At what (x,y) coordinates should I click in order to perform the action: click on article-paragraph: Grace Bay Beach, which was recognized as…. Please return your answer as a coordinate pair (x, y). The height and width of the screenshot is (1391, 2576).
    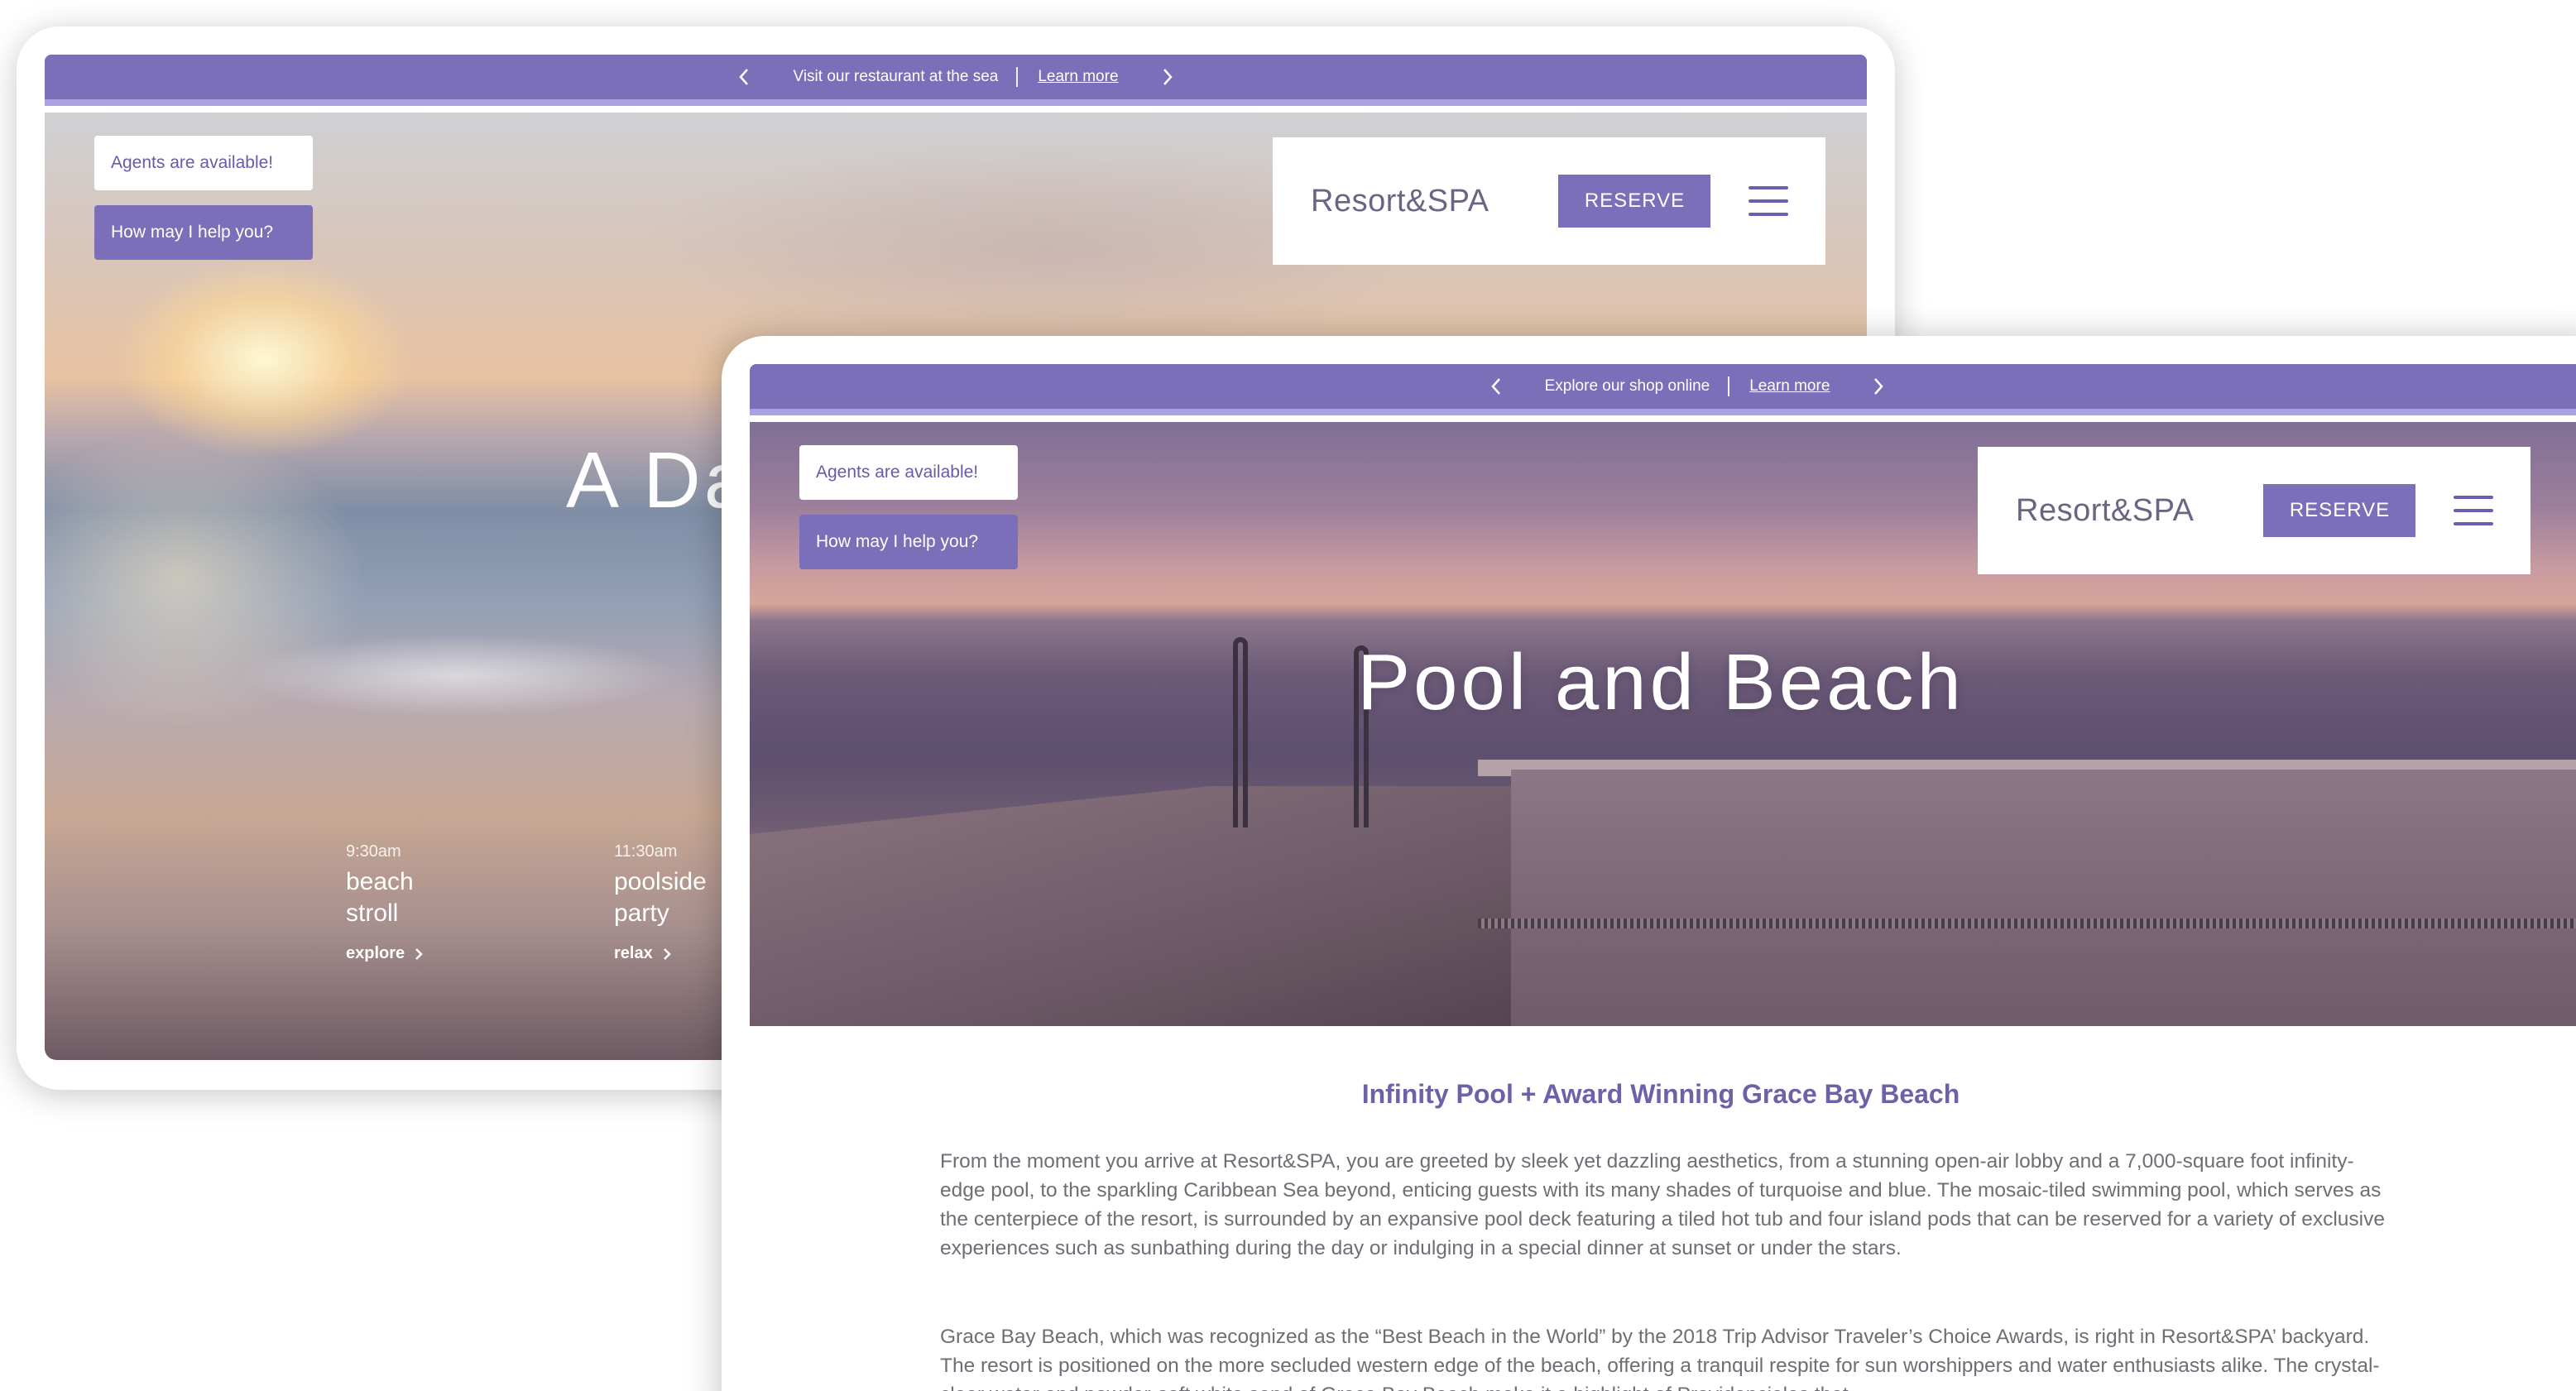
    Looking at the image, I should click on (1660, 1358).